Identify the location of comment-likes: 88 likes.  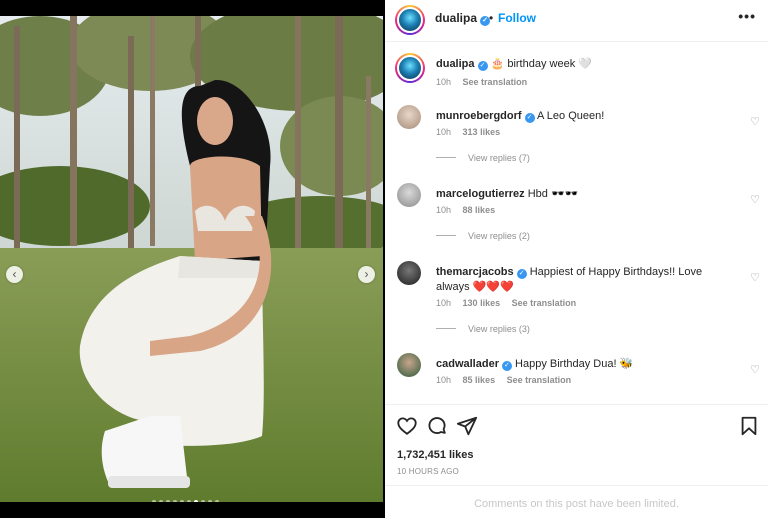
(479, 210).